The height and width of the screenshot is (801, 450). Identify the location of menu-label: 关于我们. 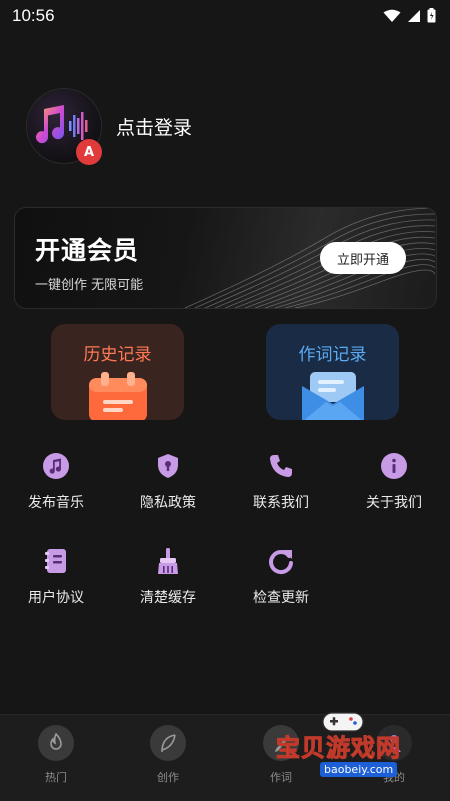
(394, 503).